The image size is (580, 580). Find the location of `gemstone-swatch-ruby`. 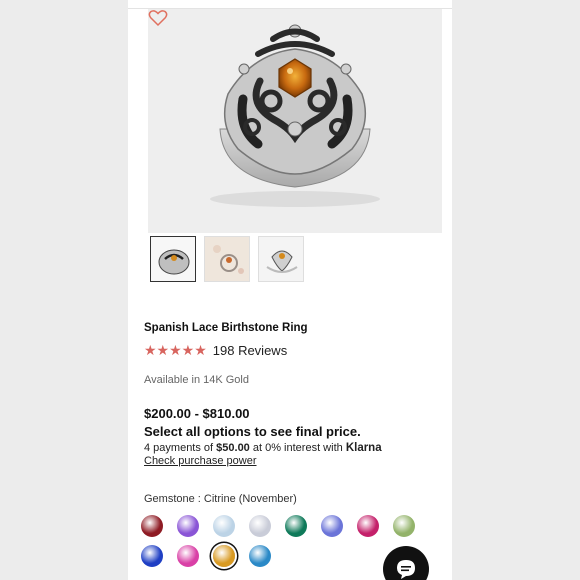

gemstone-swatch-ruby is located at coordinates (368, 526).